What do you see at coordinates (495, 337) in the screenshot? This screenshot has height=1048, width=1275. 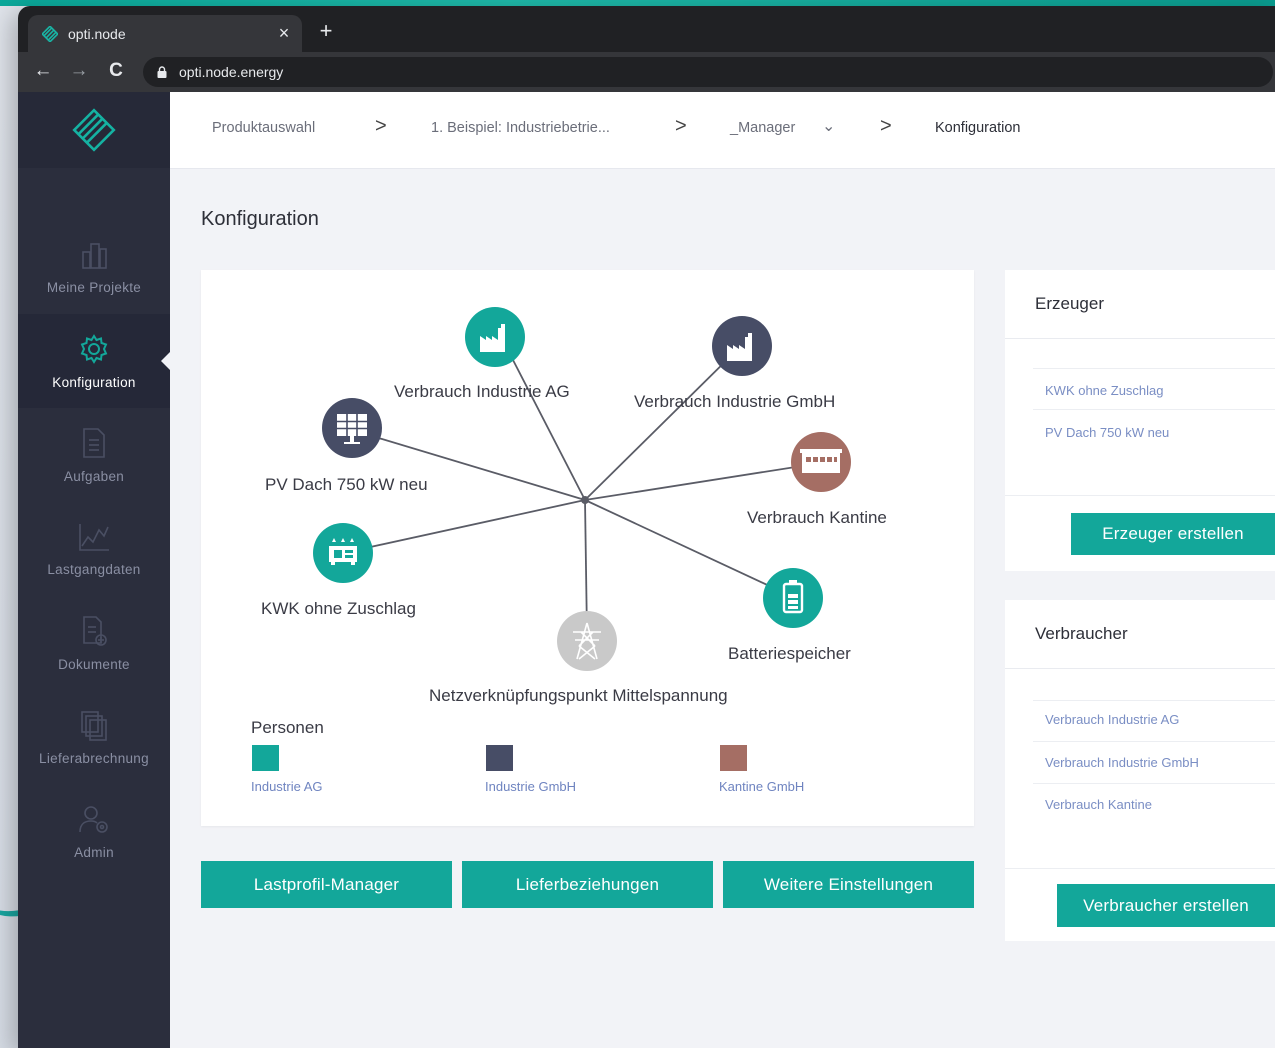 I see `node-verbrauch-industrie-ag` at bounding box center [495, 337].